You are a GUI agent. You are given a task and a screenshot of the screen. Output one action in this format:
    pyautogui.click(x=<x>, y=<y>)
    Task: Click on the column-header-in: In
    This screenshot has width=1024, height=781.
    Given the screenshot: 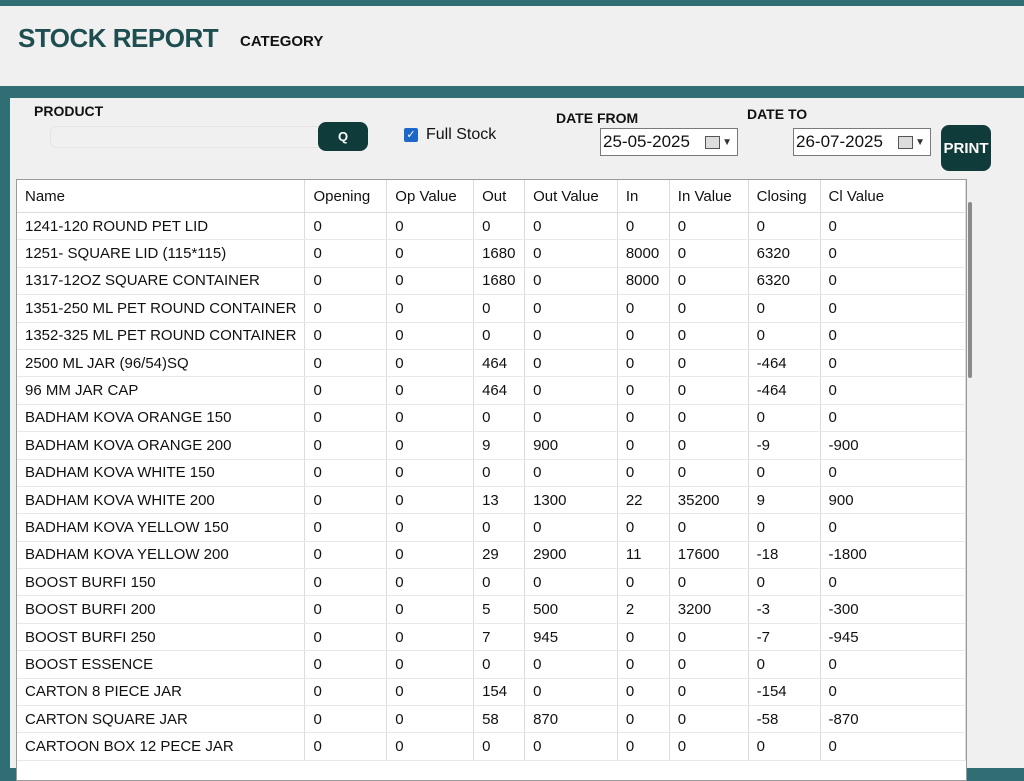 What is the action you would take?
    pyautogui.click(x=643, y=196)
    